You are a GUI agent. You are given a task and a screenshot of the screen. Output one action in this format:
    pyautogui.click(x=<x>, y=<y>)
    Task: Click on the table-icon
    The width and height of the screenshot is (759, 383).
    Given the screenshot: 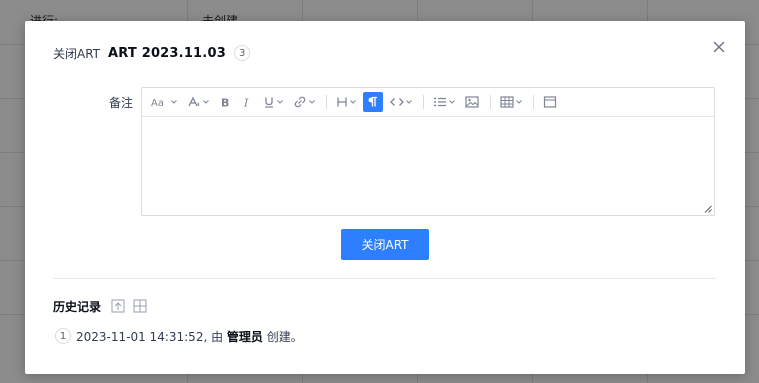 What is the action you would take?
    pyautogui.click(x=507, y=102)
    